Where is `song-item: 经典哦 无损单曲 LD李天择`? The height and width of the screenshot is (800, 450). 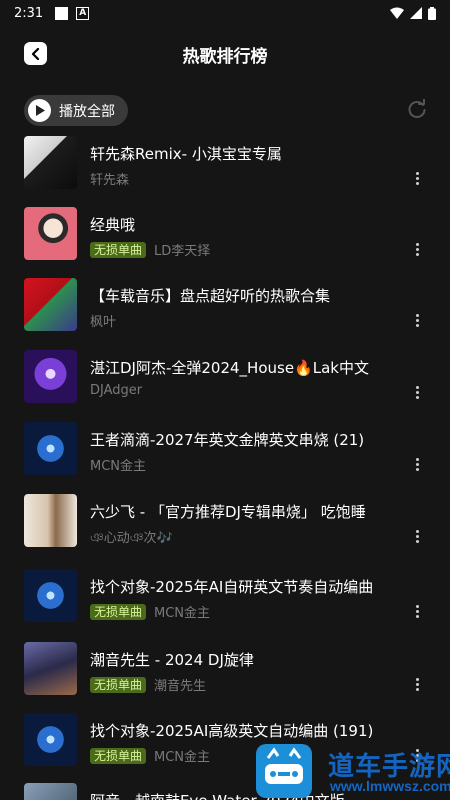
song-item: 经典哦 无损单曲 LD李天择 is located at coordinates (225, 235).